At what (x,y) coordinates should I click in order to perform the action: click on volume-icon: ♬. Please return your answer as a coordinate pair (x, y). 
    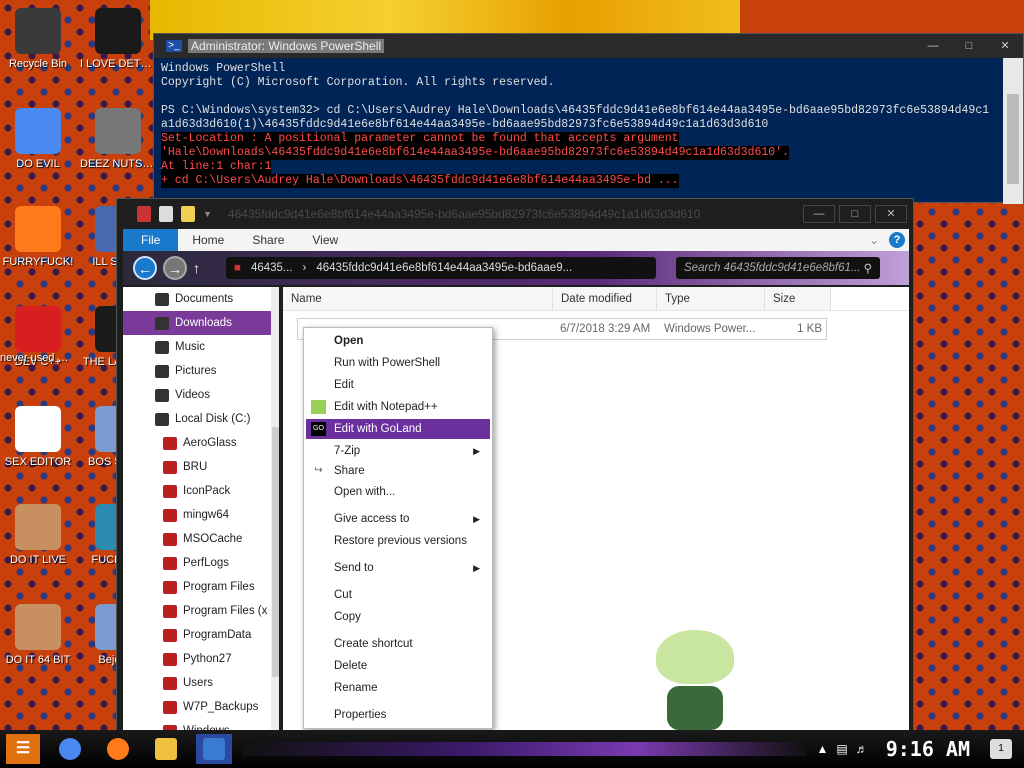
    Looking at the image, I should click on (862, 749).